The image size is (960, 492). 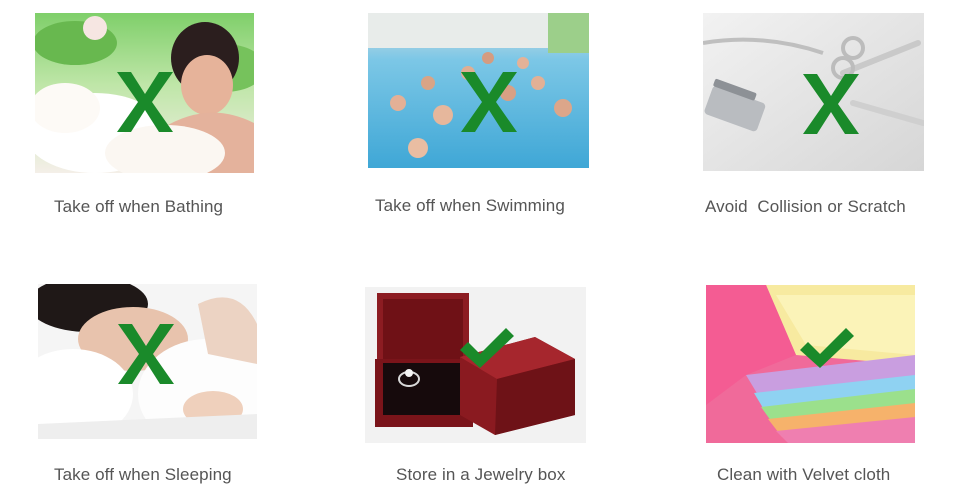 I want to click on caption-bathing: Take off when Bathing, so click(x=139, y=206).